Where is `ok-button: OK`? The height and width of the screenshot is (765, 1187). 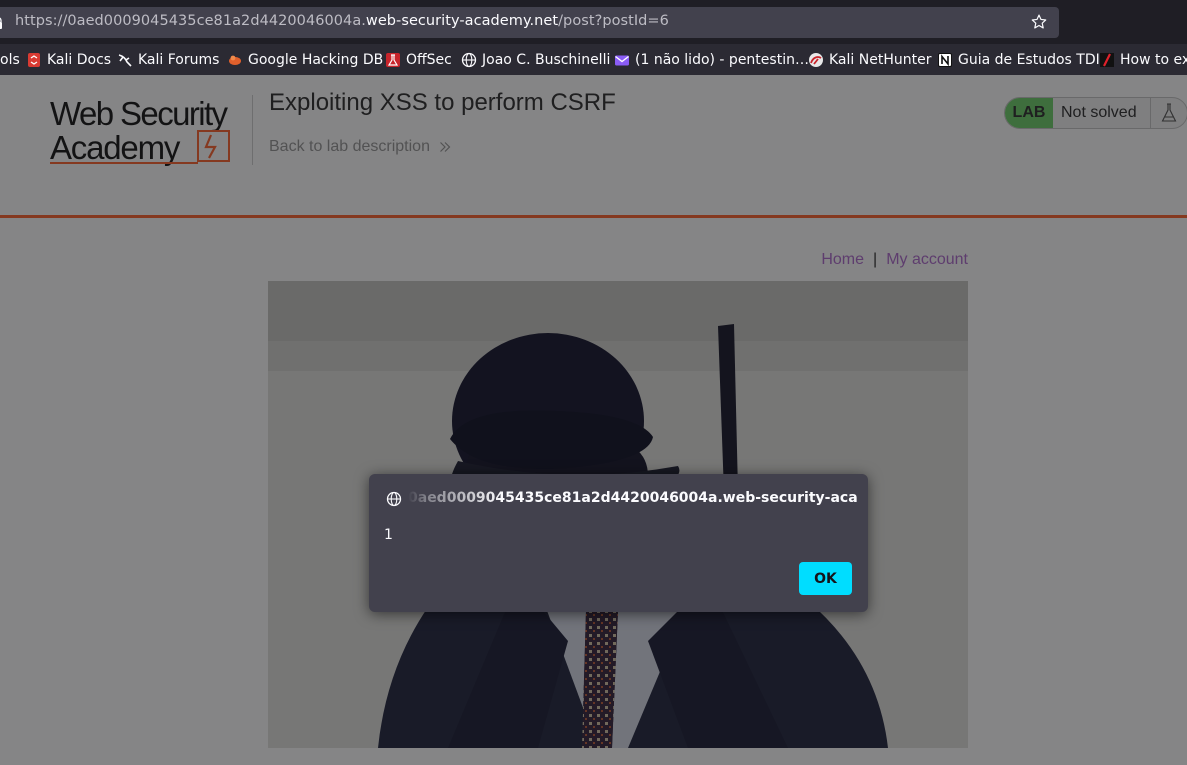 ok-button: OK is located at coordinates (825, 578).